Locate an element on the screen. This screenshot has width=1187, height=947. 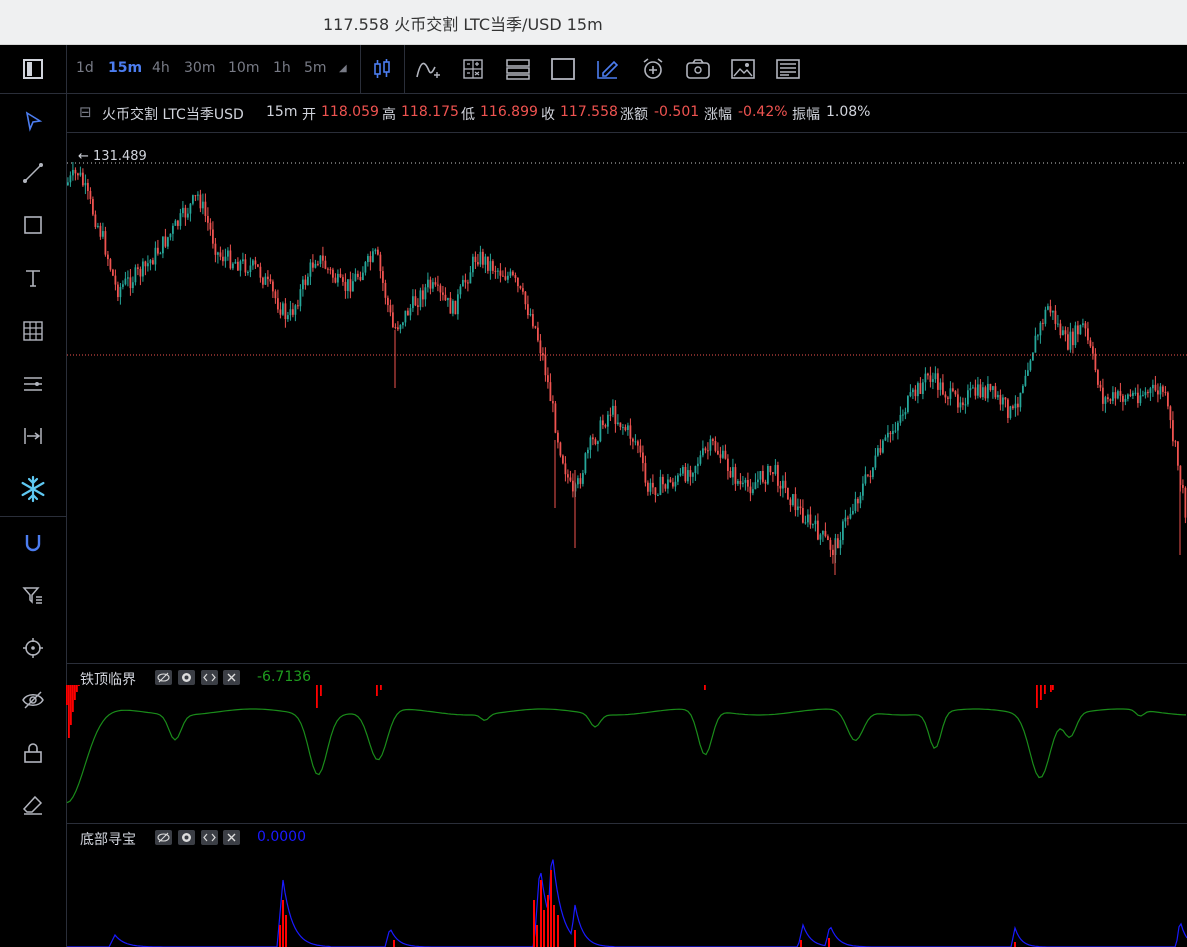
indicator-1-source-icon is located at coordinates (209, 677).